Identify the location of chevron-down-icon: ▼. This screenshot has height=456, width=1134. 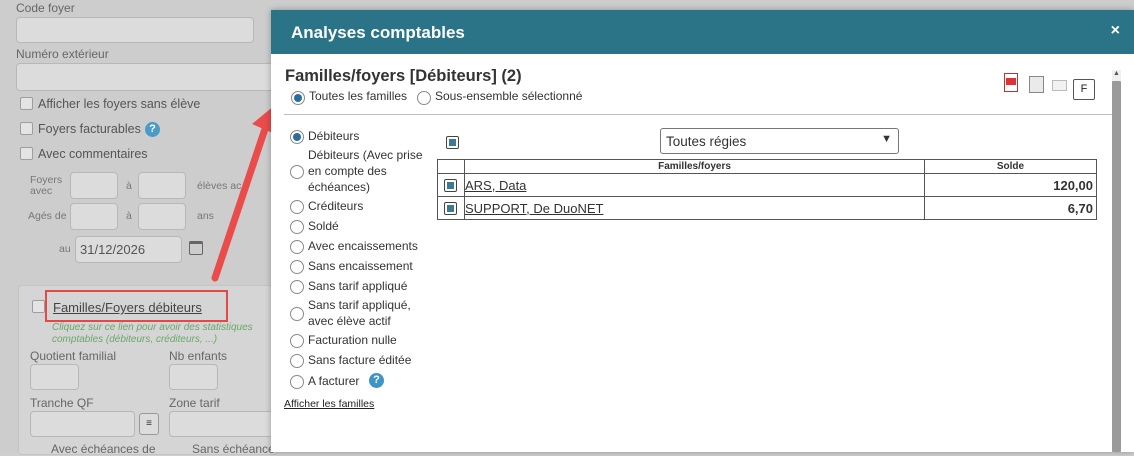
(886, 139).